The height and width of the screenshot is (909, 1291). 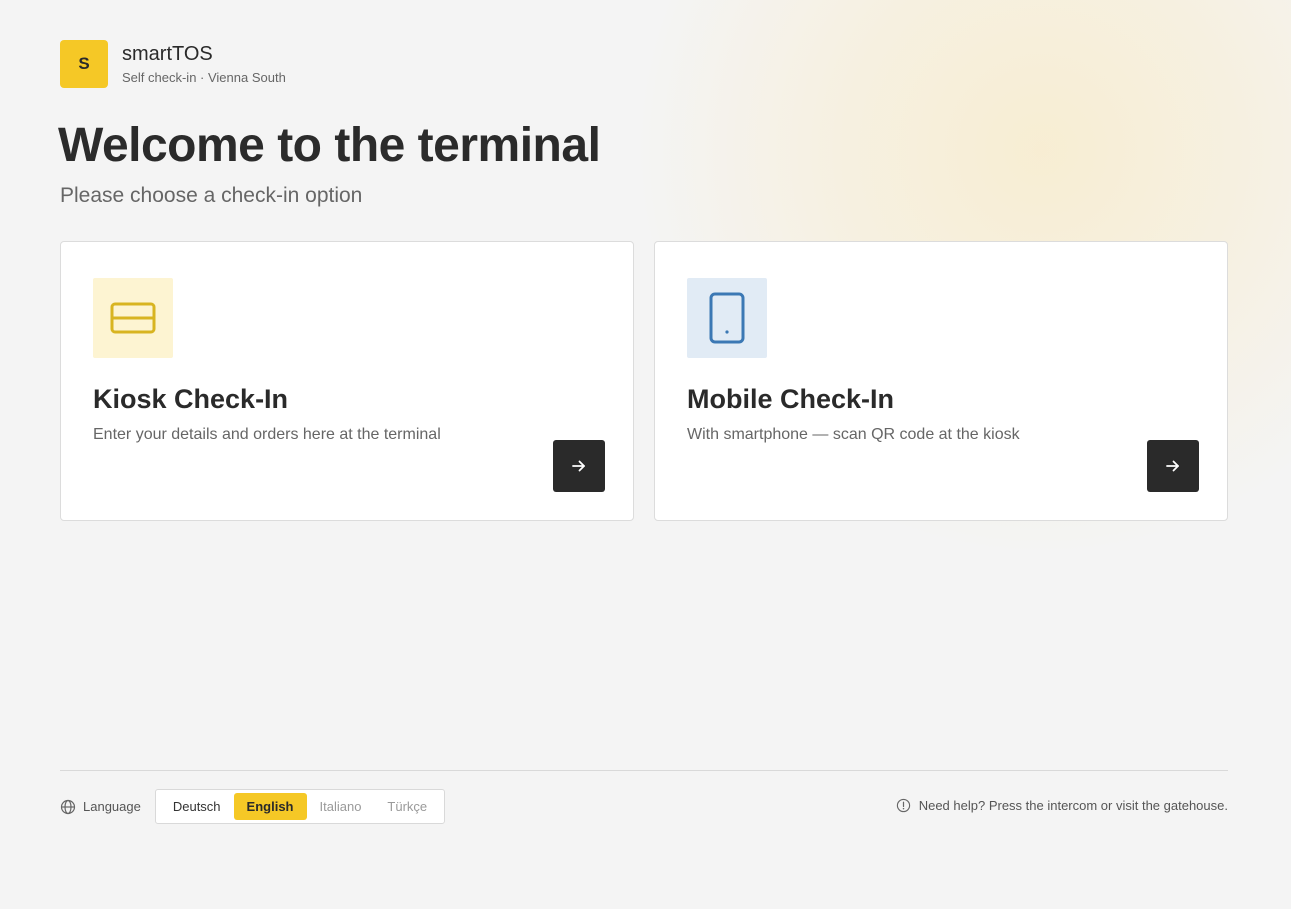 What do you see at coordinates (329, 145) in the screenshot?
I see `page-title: Welcome to the terminal` at bounding box center [329, 145].